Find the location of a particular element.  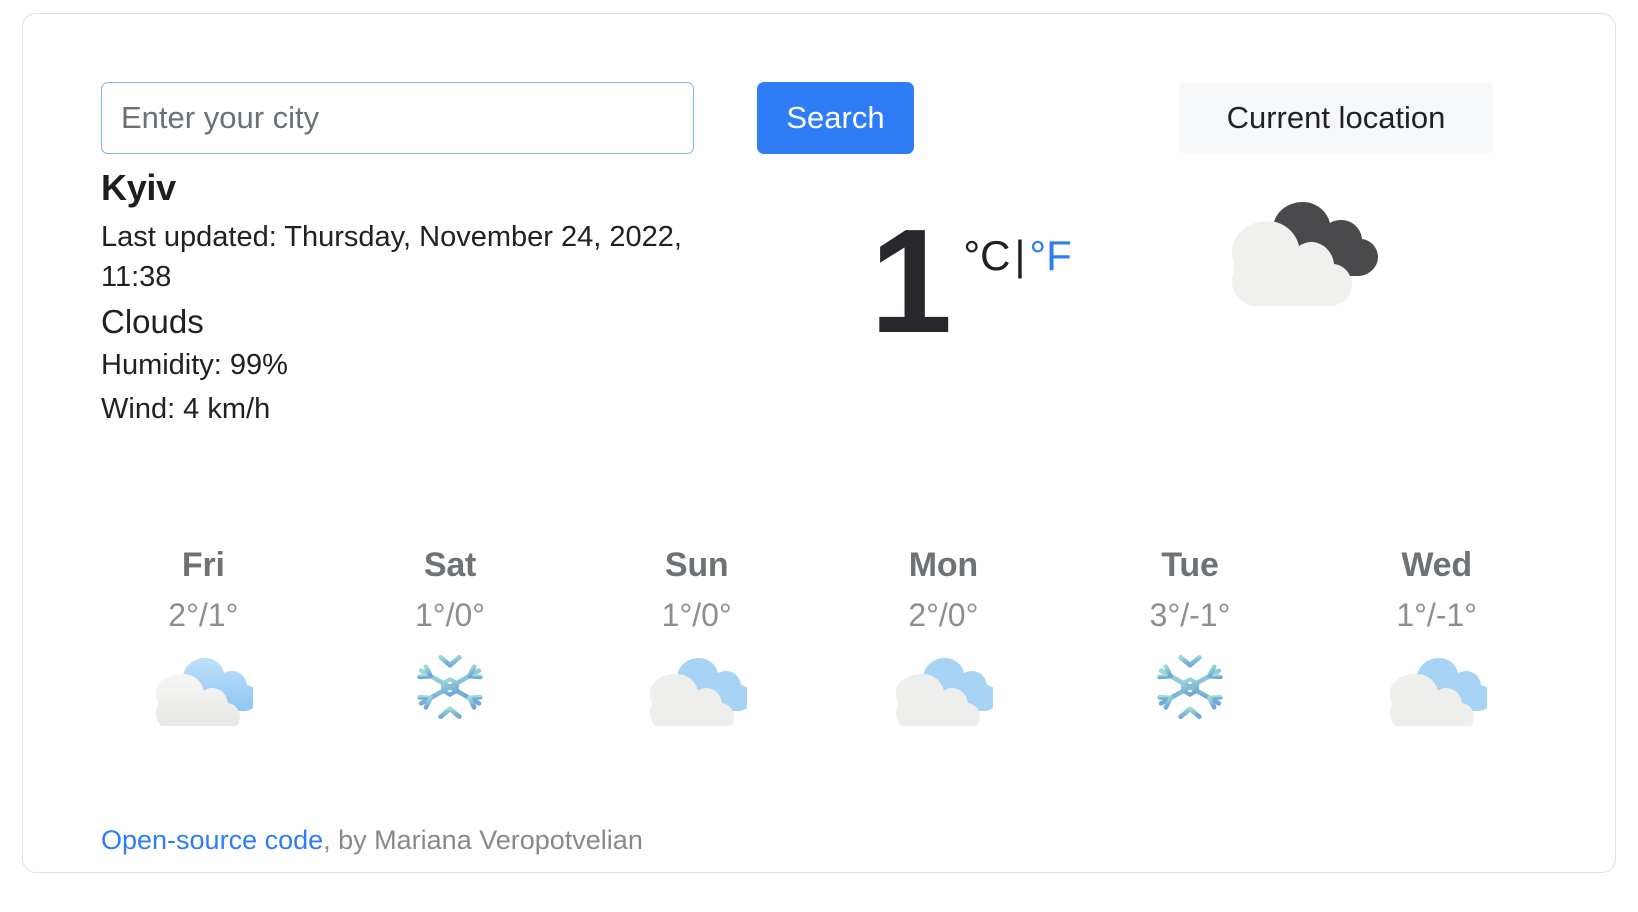

forecast-day-temps: 1°/-1° is located at coordinates (1437, 614).